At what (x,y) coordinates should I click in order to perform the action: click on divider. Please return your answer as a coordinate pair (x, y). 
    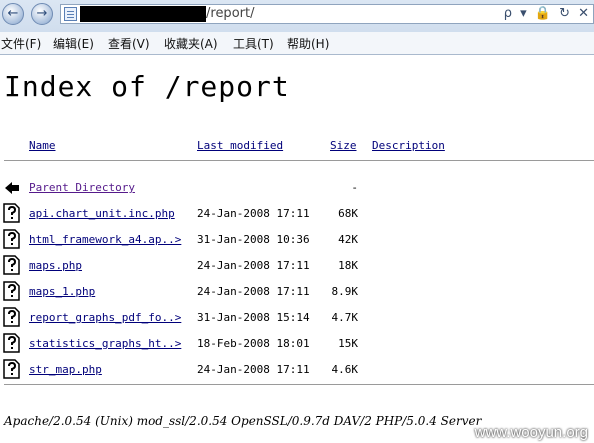
    Looking at the image, I should click on (299, 160).